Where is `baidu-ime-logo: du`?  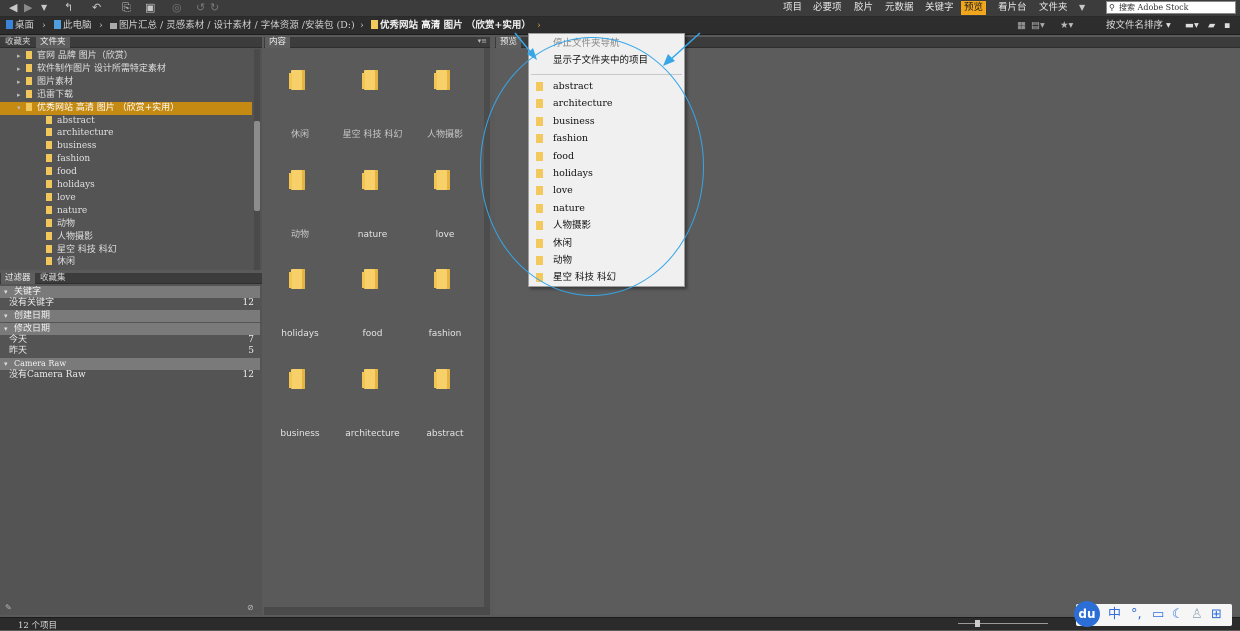 baidu-ime-logo: du is located at coordinates (1087, 614).